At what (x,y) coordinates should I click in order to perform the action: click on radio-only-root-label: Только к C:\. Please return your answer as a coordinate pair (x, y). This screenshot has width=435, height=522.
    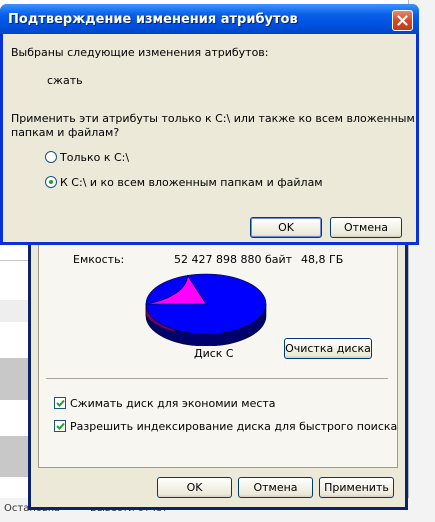
    Looking at the image, I should click on (94, 157).